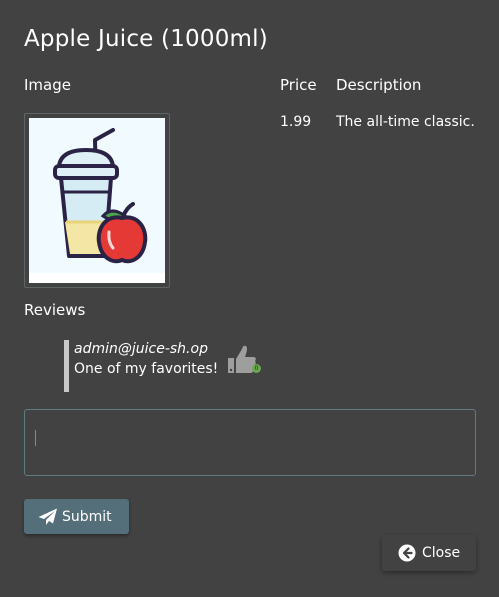  I want to click on review-author: admin@juice-sh.op, so click(141, 349).